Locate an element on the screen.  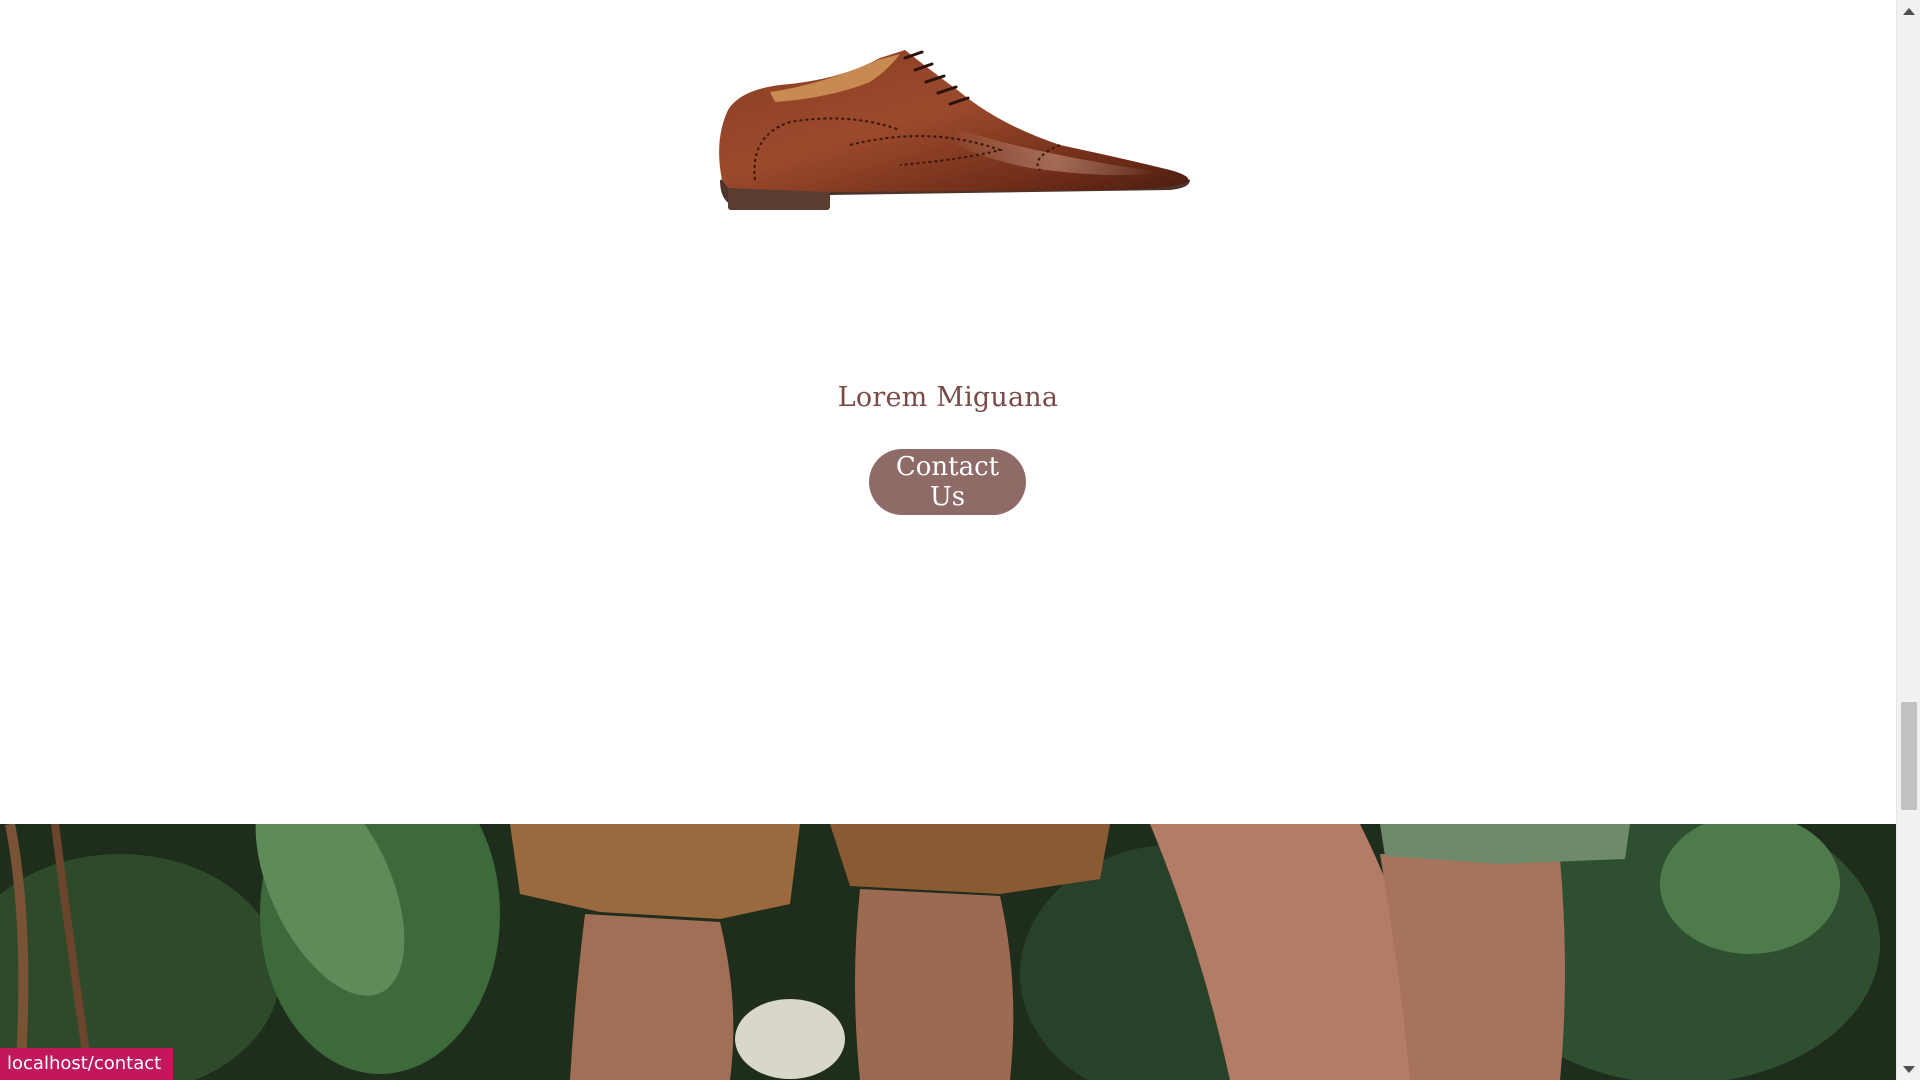
contact-us-button: Contact Us is located at coordinates (947, 482).